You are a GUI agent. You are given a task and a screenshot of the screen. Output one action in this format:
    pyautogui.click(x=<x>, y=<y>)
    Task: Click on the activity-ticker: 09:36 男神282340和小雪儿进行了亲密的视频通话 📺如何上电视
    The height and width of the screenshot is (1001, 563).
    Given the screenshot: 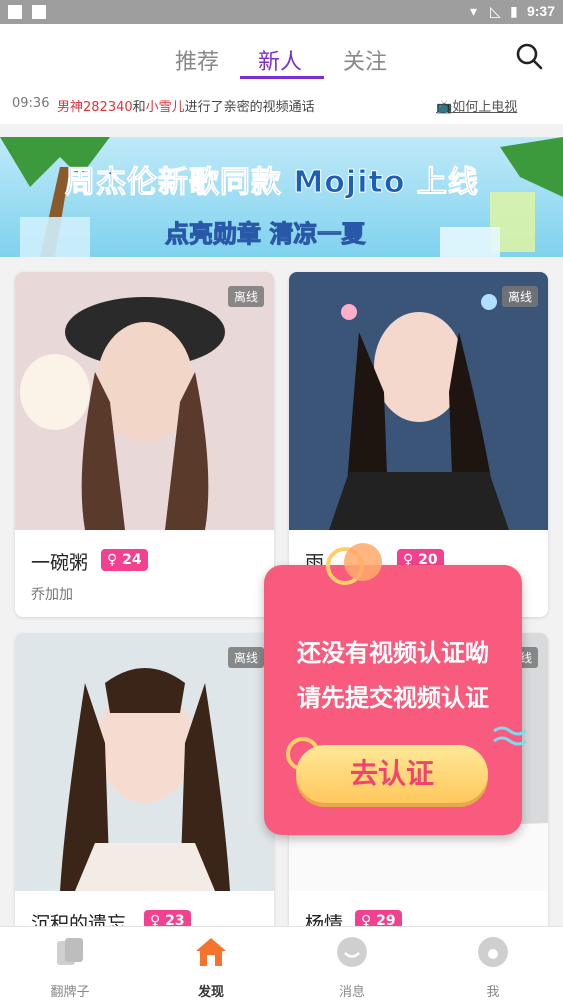 What is the action you would take?
    pyautogui.click(x=281, y=104)
    